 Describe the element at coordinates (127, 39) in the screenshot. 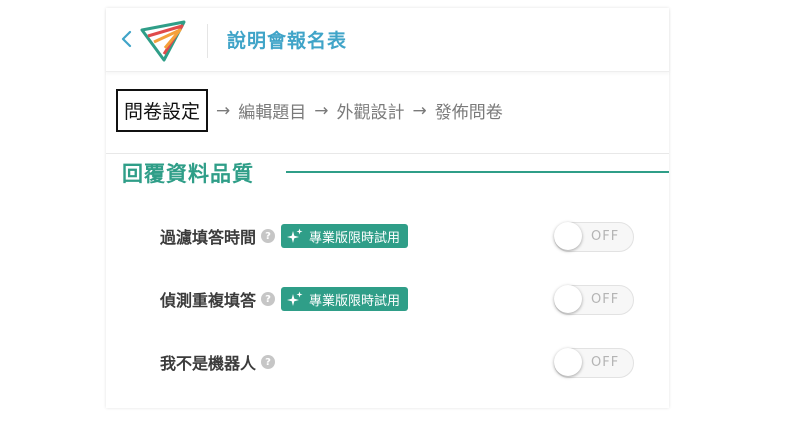

I see `chevron-left-icon` at that location.